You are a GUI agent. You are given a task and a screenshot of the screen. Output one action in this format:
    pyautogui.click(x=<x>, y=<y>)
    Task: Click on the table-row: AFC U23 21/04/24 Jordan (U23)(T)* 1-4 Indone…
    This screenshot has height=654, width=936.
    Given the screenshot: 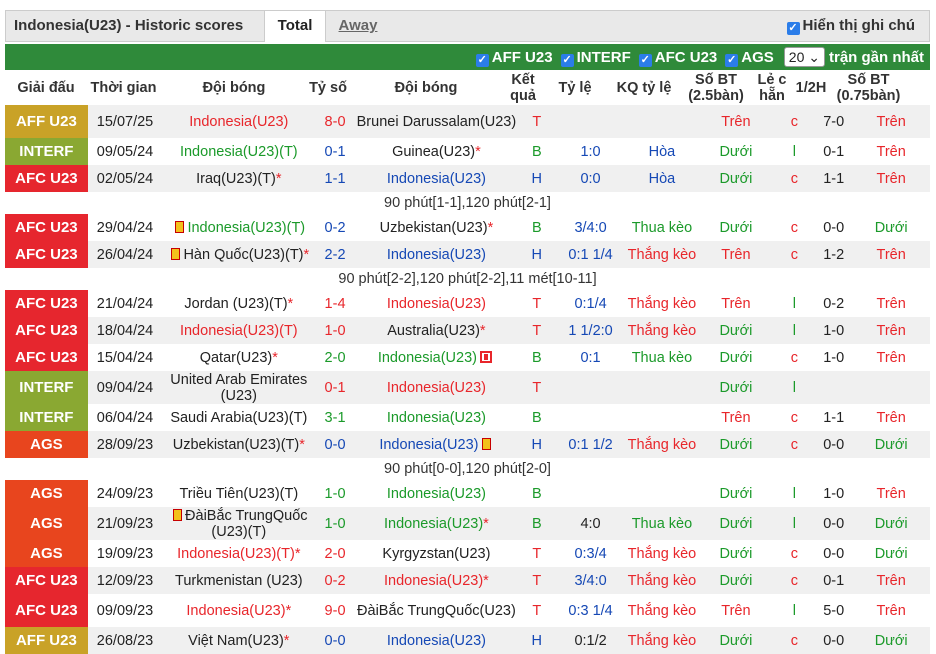 What is the action you would take?
    pyautogui.click(x=467, y=303)
    